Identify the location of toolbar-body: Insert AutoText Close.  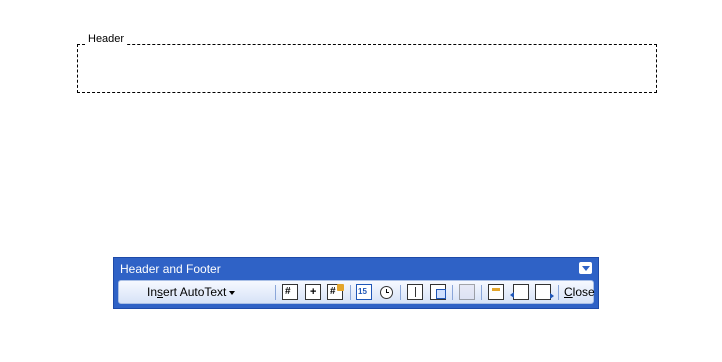
(356, 292).